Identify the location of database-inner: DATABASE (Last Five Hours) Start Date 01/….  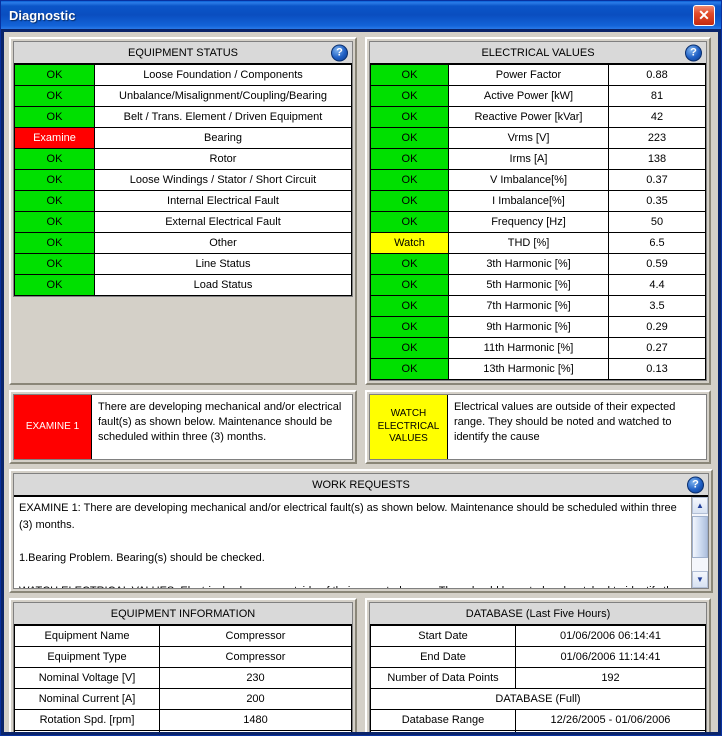
(538, 667).